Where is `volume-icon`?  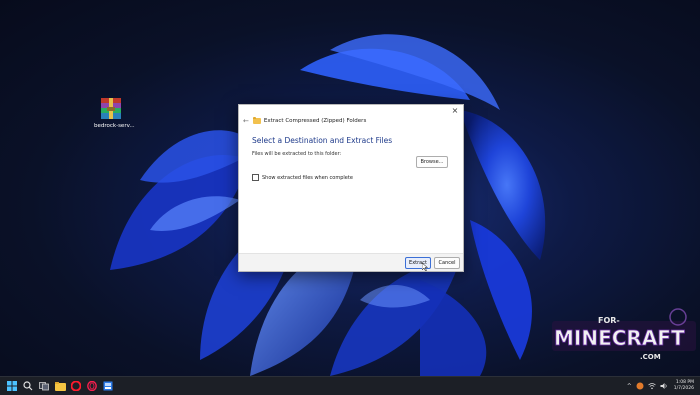 volume-icon is located at coordinates (664, 386).